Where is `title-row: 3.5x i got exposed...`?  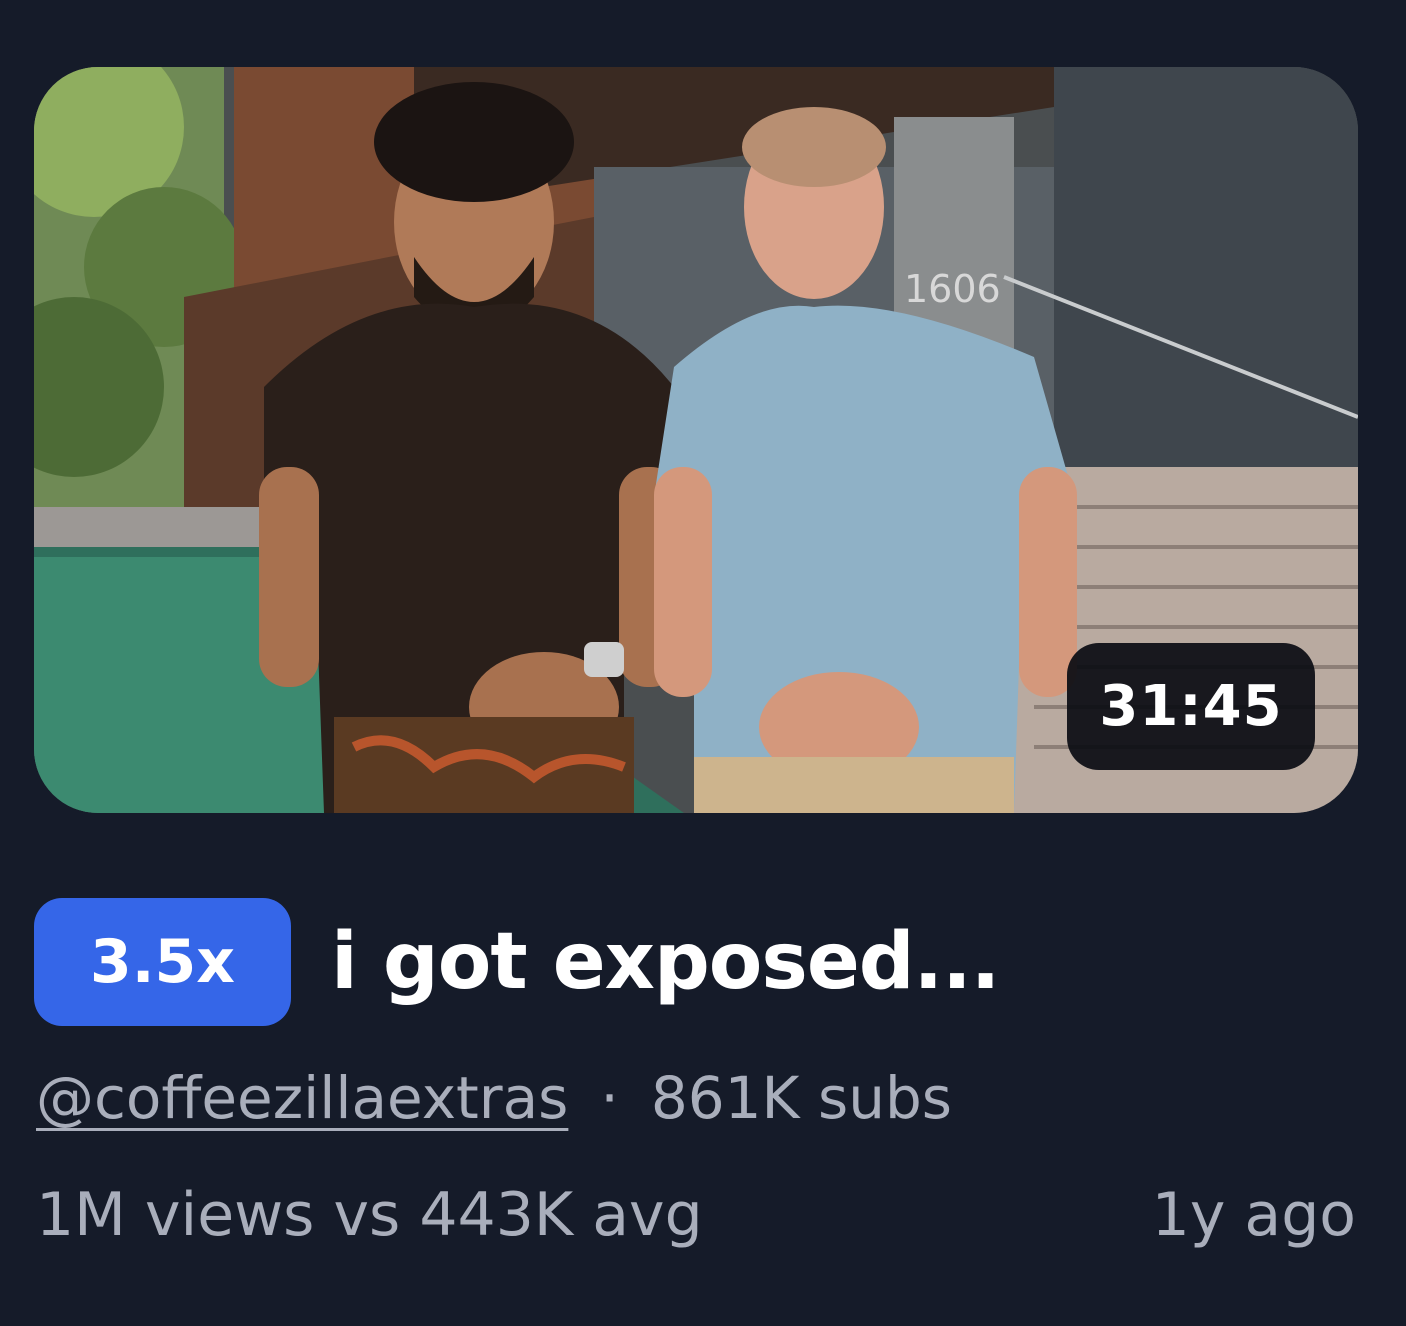
title-row: 3.5x i got exposed... is located at coordinates (517, 962).